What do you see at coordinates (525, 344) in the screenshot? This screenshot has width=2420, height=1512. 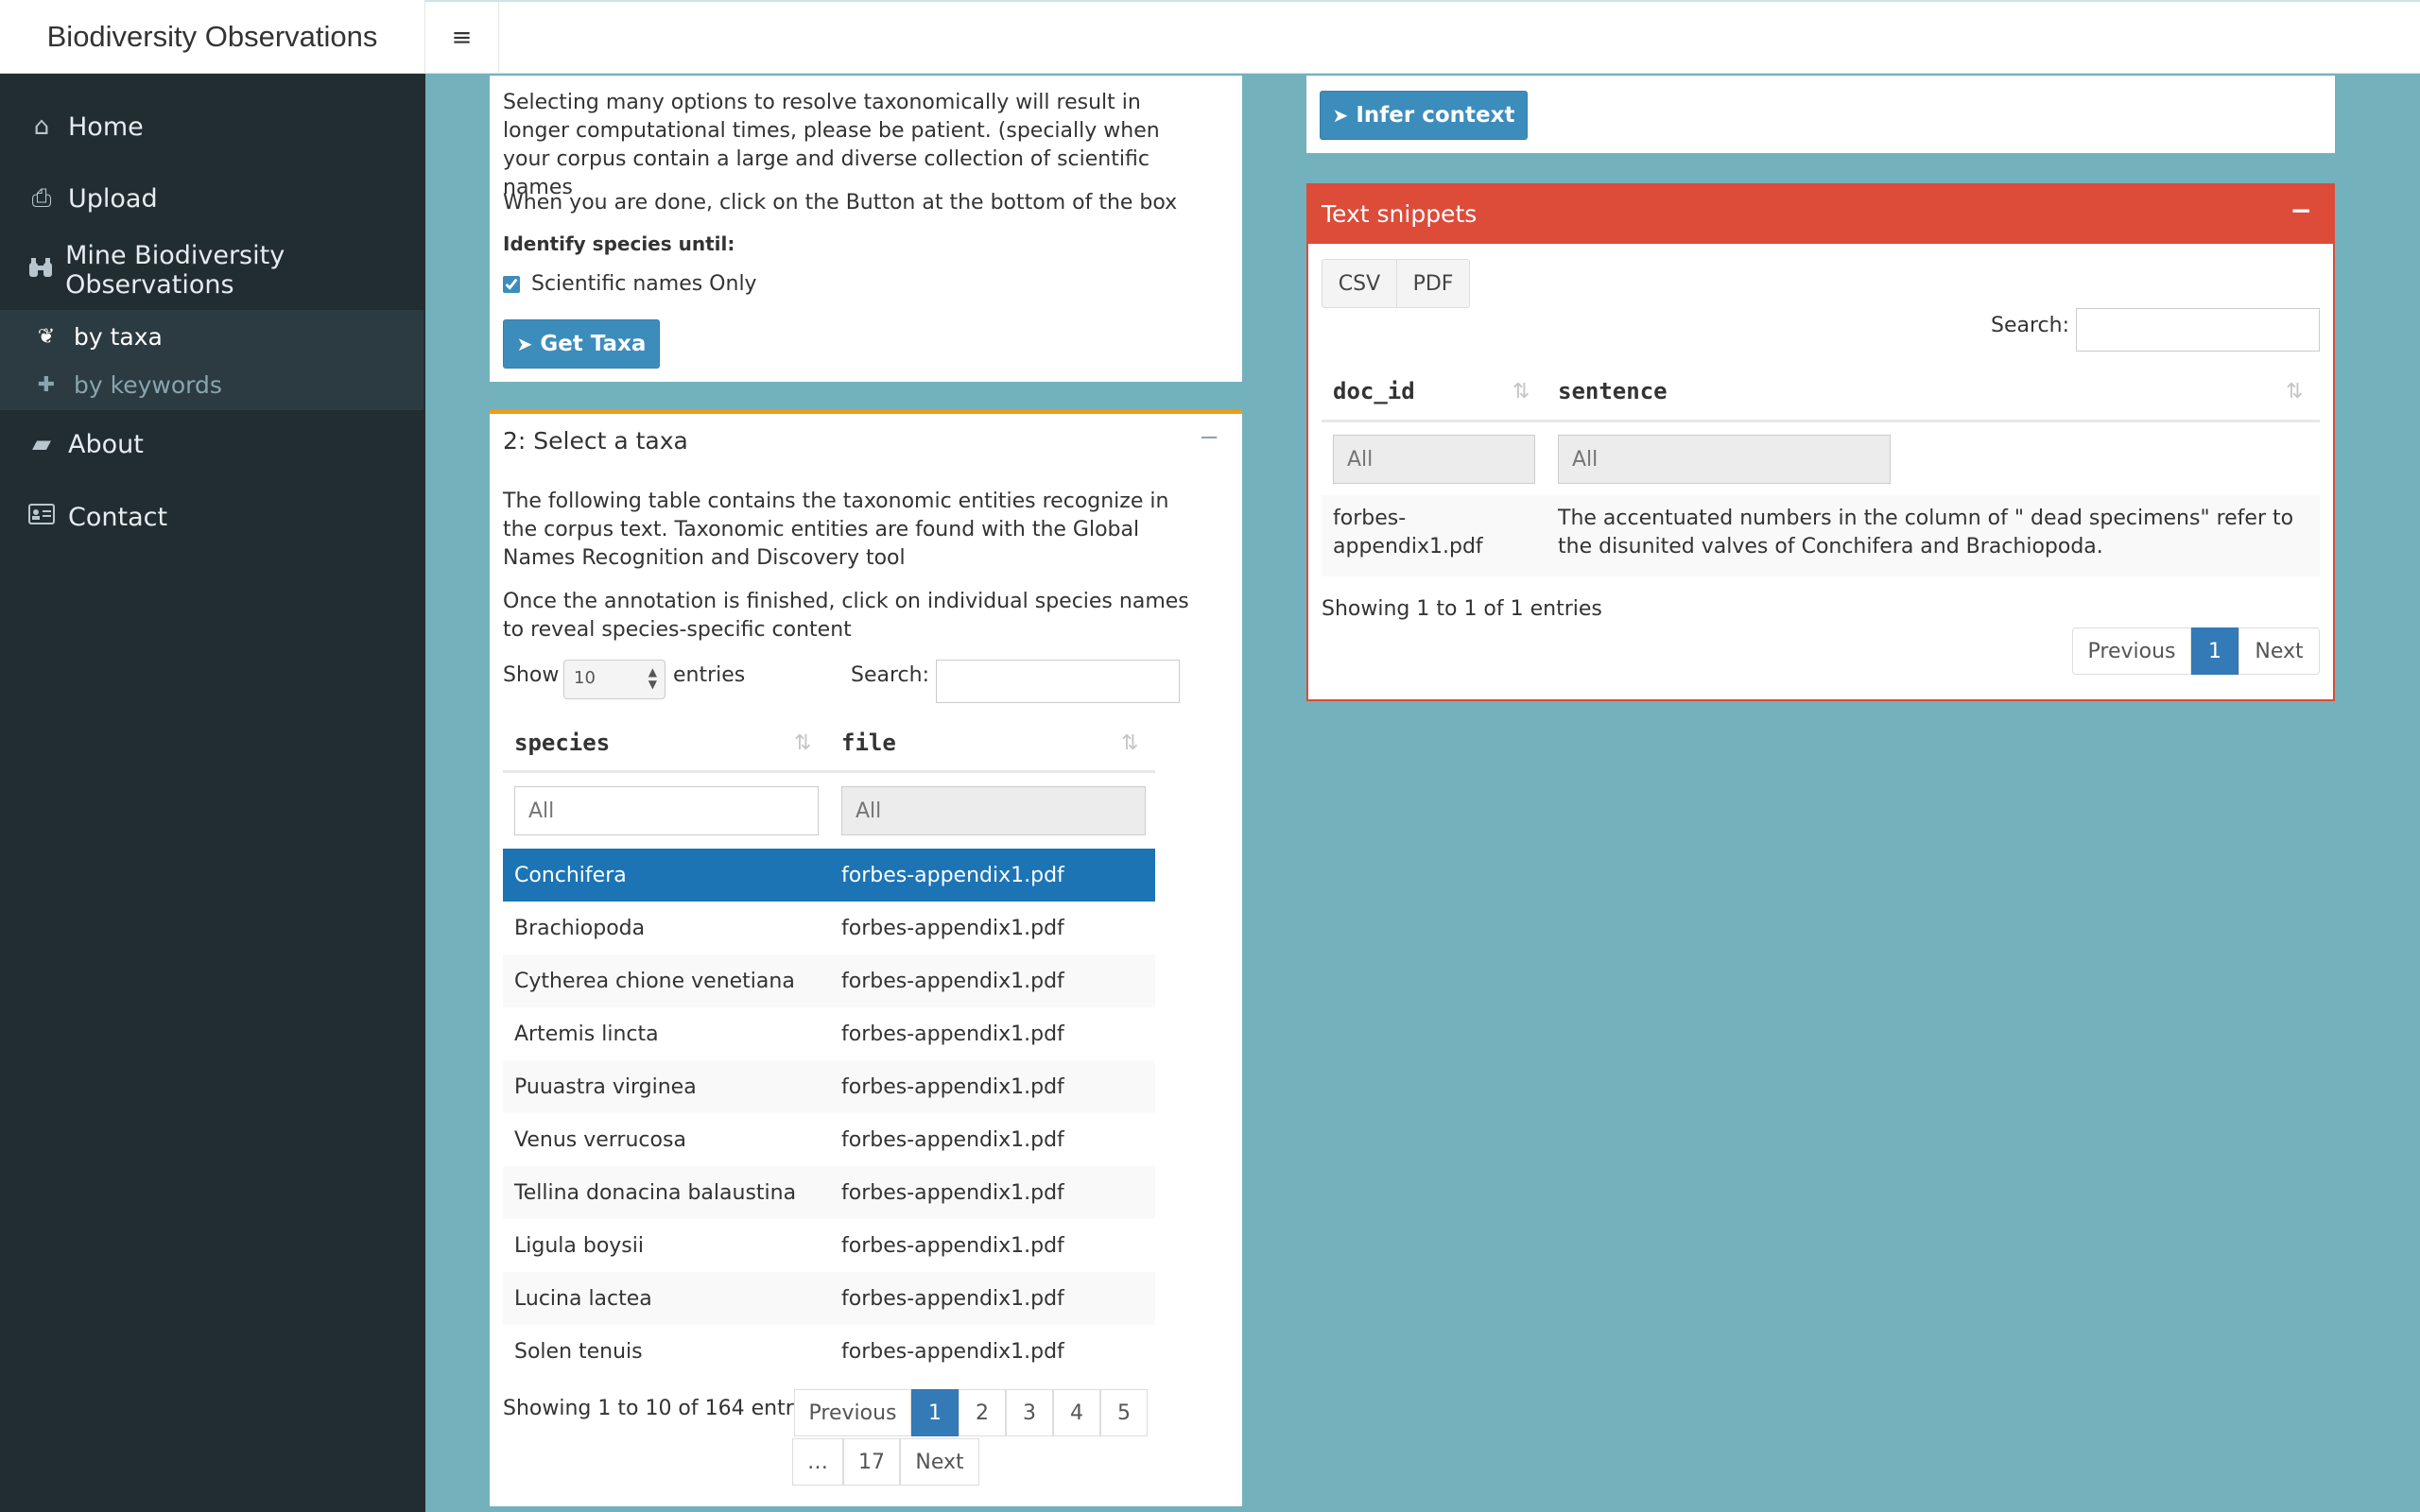 I see `pointer-icon: ➤` at bounding box center [525, 344].